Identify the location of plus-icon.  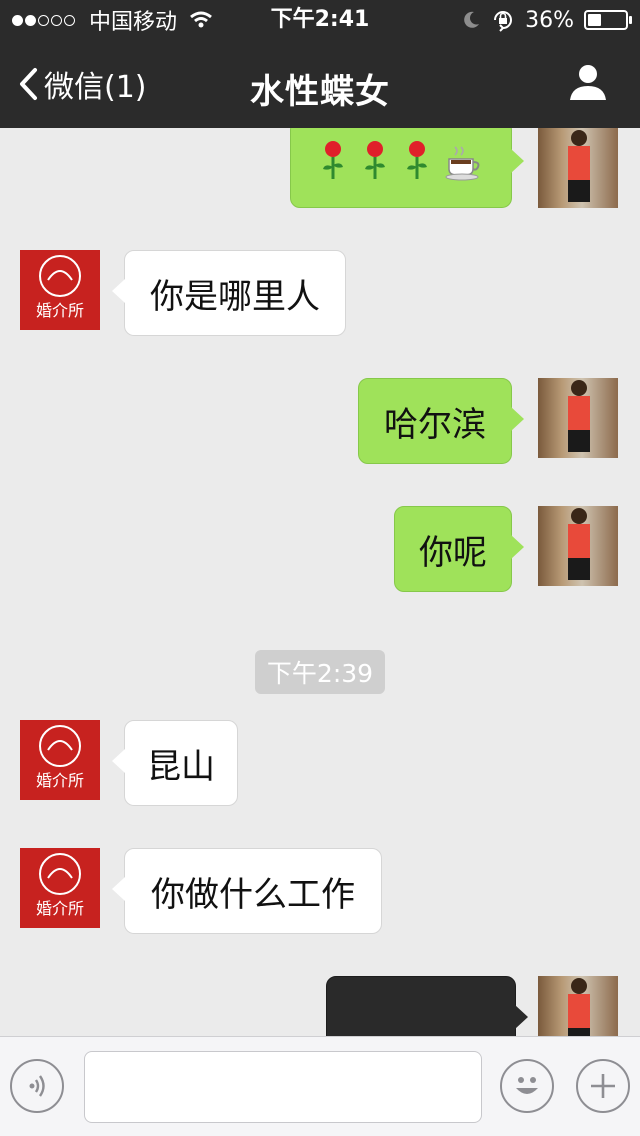
(603, 1086).